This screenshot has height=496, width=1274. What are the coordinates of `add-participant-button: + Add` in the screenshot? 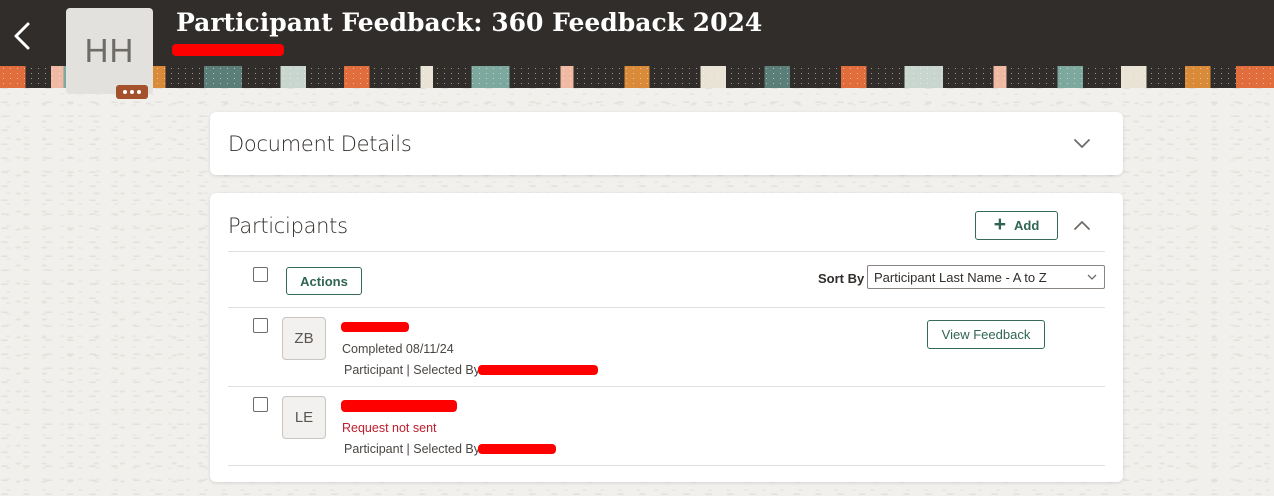 It's located at (1016, 225).